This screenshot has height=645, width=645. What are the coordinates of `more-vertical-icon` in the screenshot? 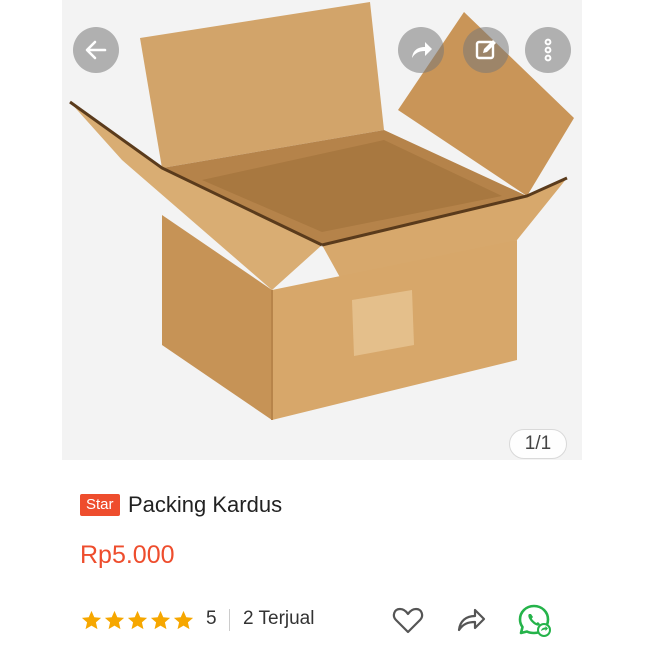 It's located at (548, 50).